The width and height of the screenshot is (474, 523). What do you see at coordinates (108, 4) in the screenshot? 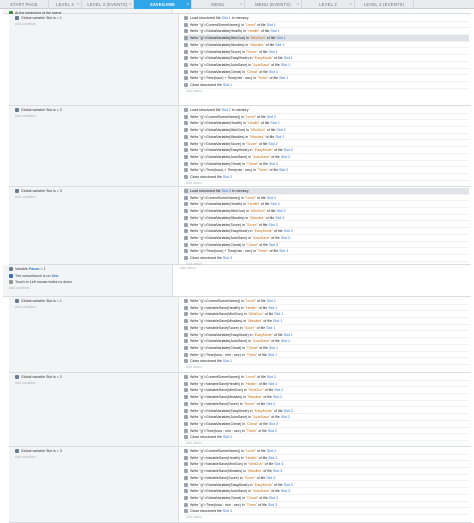
I see `tab-level-3-events: LEVEL 3 (EVENTS) ×` at bounding box center [108, 4].